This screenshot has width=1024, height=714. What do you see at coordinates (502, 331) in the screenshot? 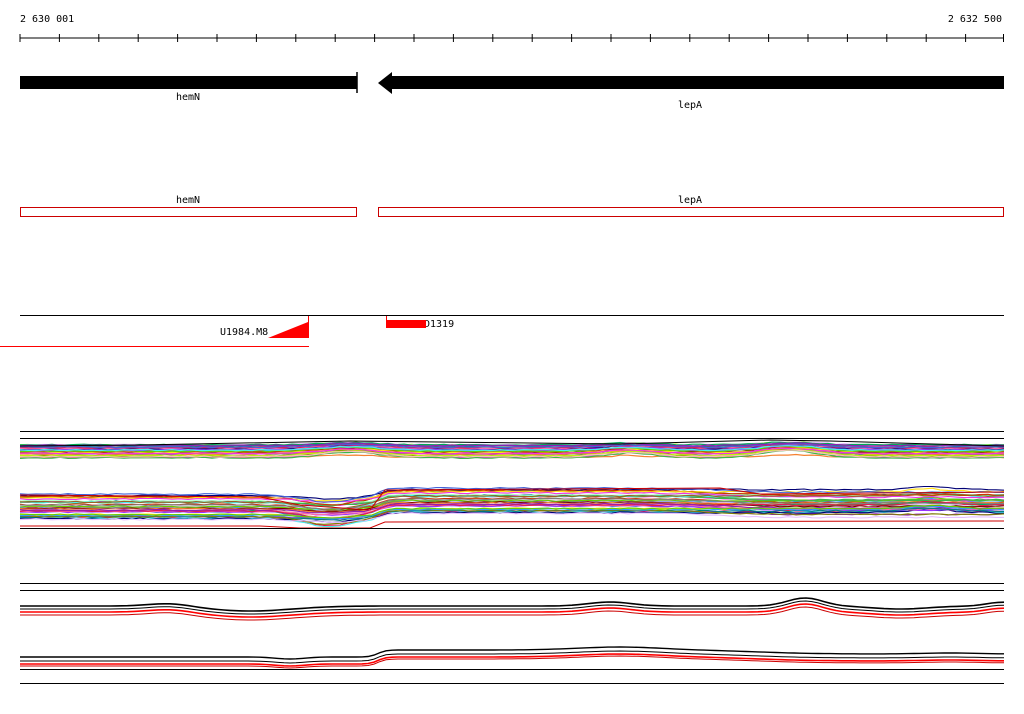
I see `feature-track` at bounding box center [502, 331].